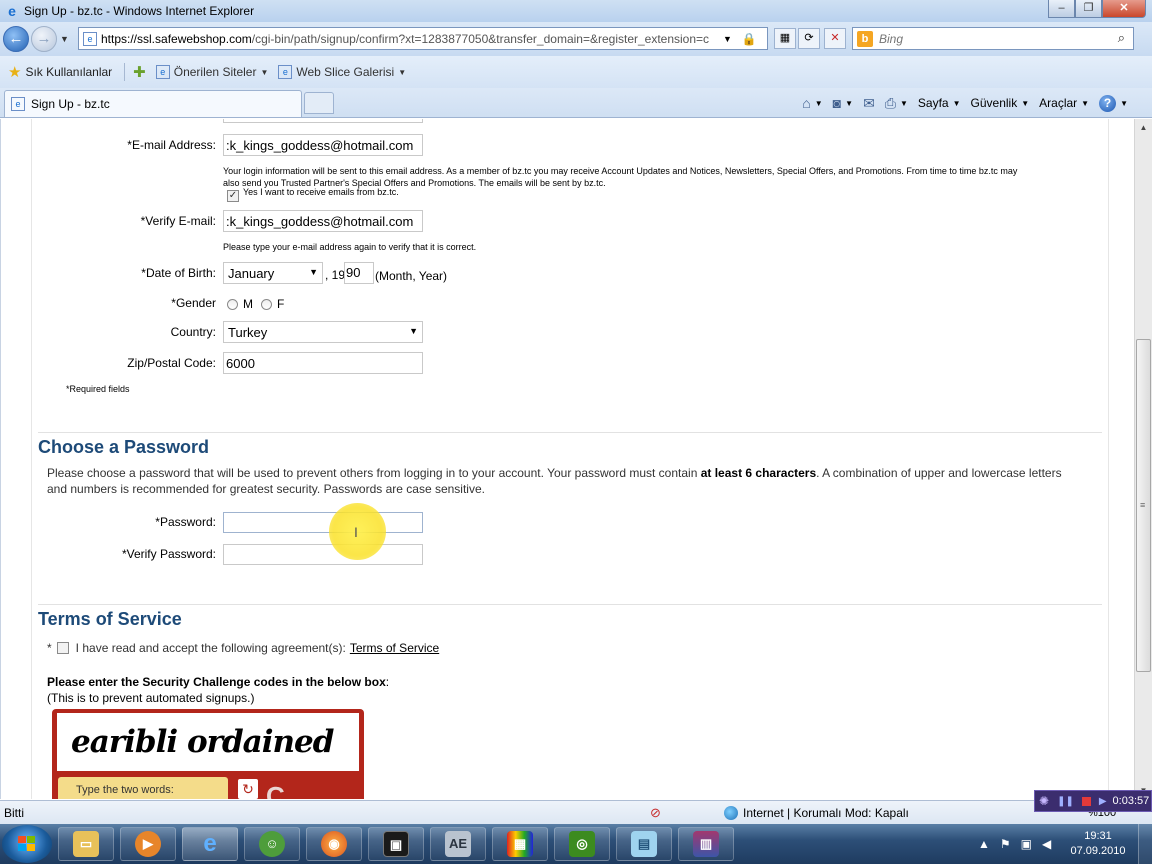 Image resolution: width=1152 pixels, height=864 pixels. Describe the element at coordinates (211, 72) in the screenshot. I see `suggested-sites-link: e Önerilen Siteler ▼` at that location.